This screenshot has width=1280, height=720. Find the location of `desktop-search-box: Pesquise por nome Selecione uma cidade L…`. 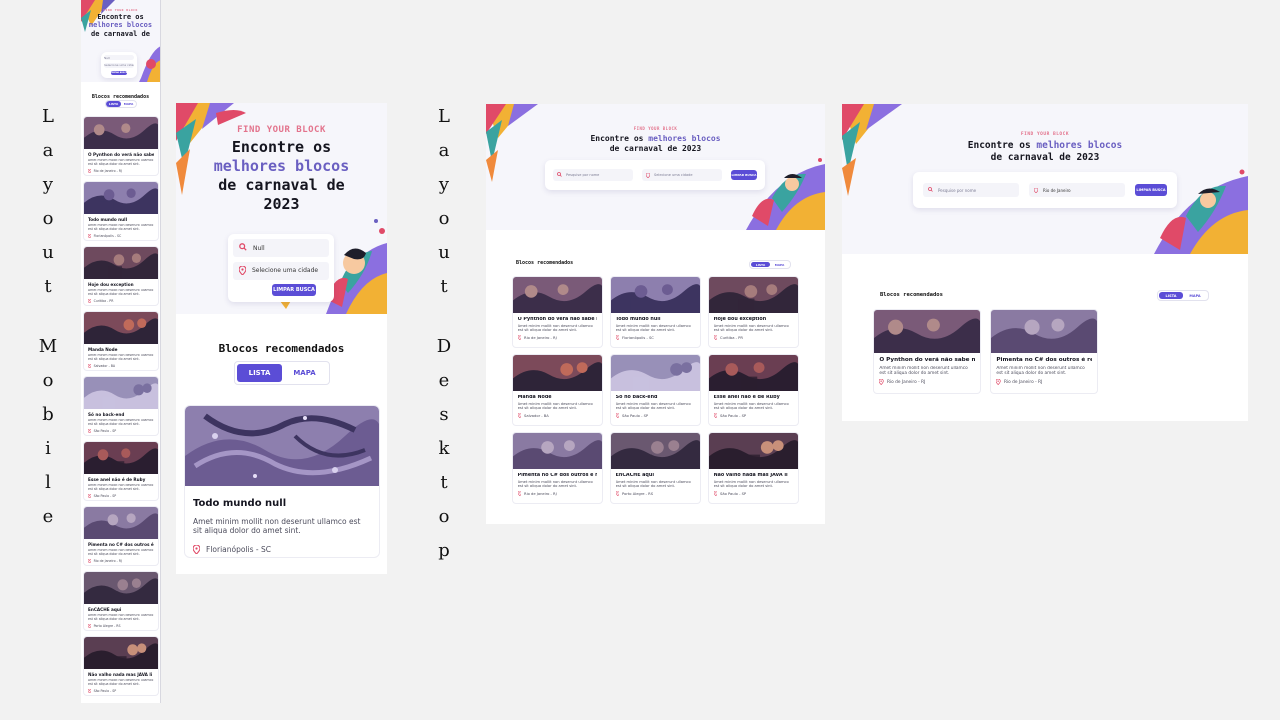

desktop-search-box: Pesquise por nome Selecione uma cidade L… is located at coordinates (655, 175).